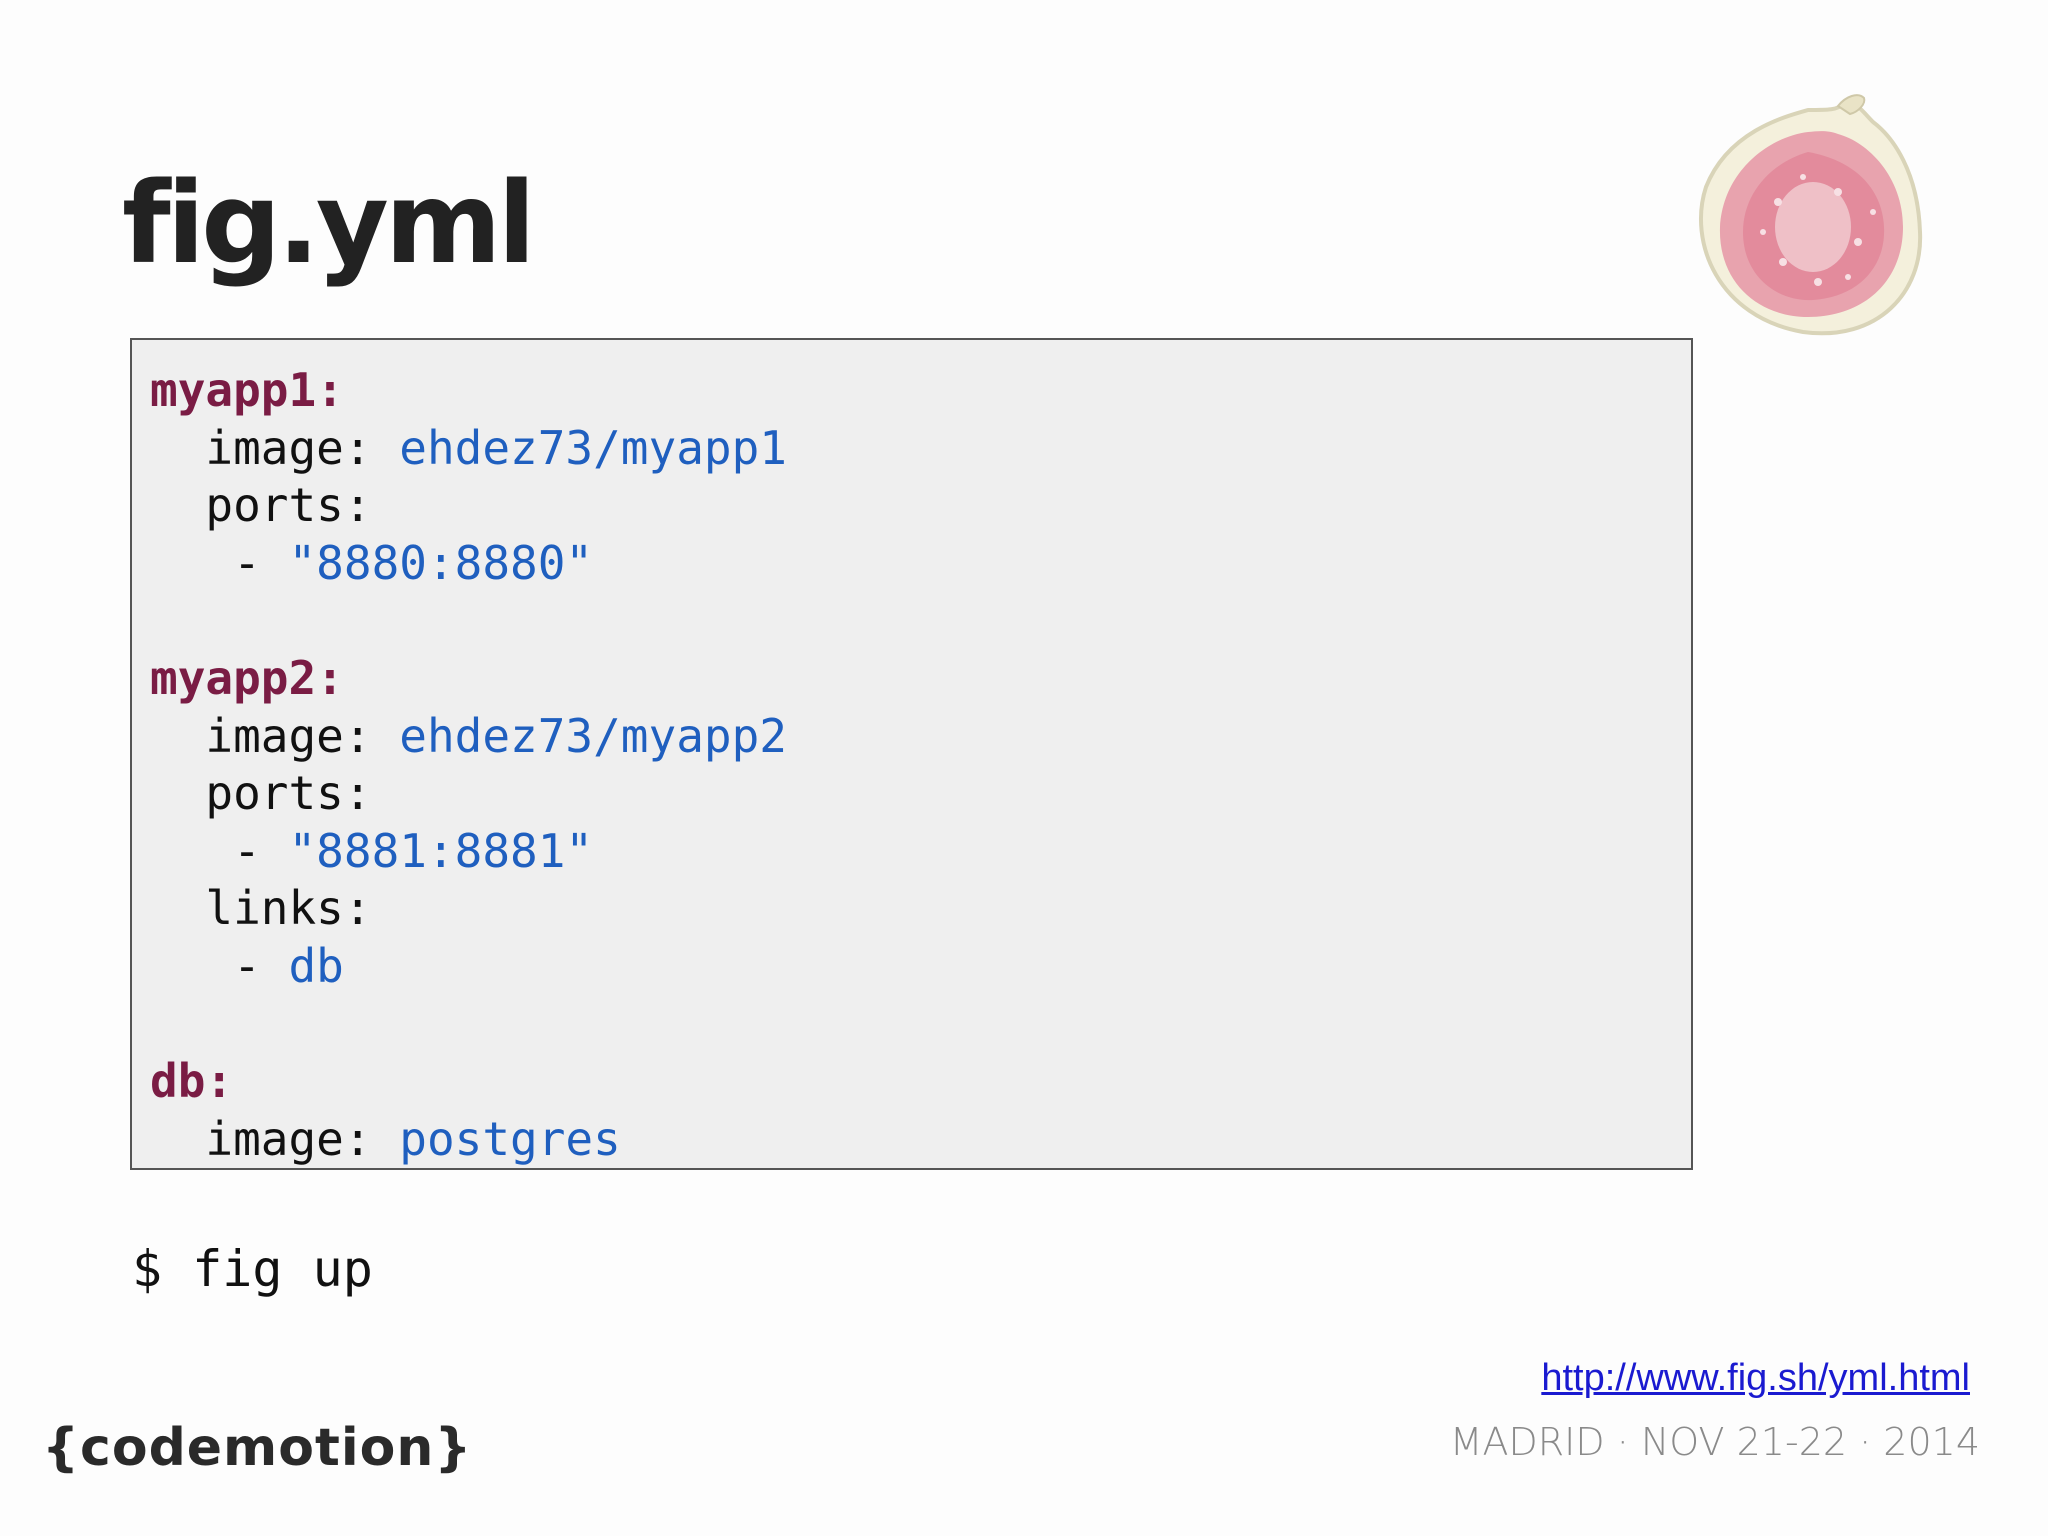 This screenshot has width=2048, height=1536. What do you see at coordinates (257, 1448) in the screenshot?
I see `codemotion-logo: {codemotion}` at bounding box center [257, 1448].